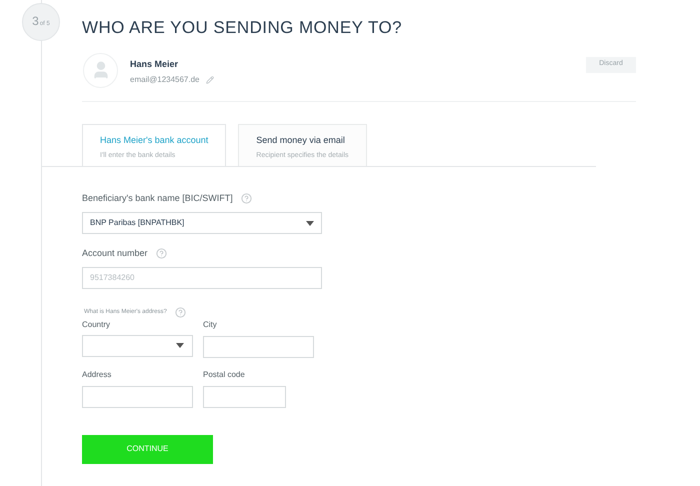  Describe the element at coordinates (165, 80) in the screenshot. I see `recipient-email: email@1234567.de` at that location.